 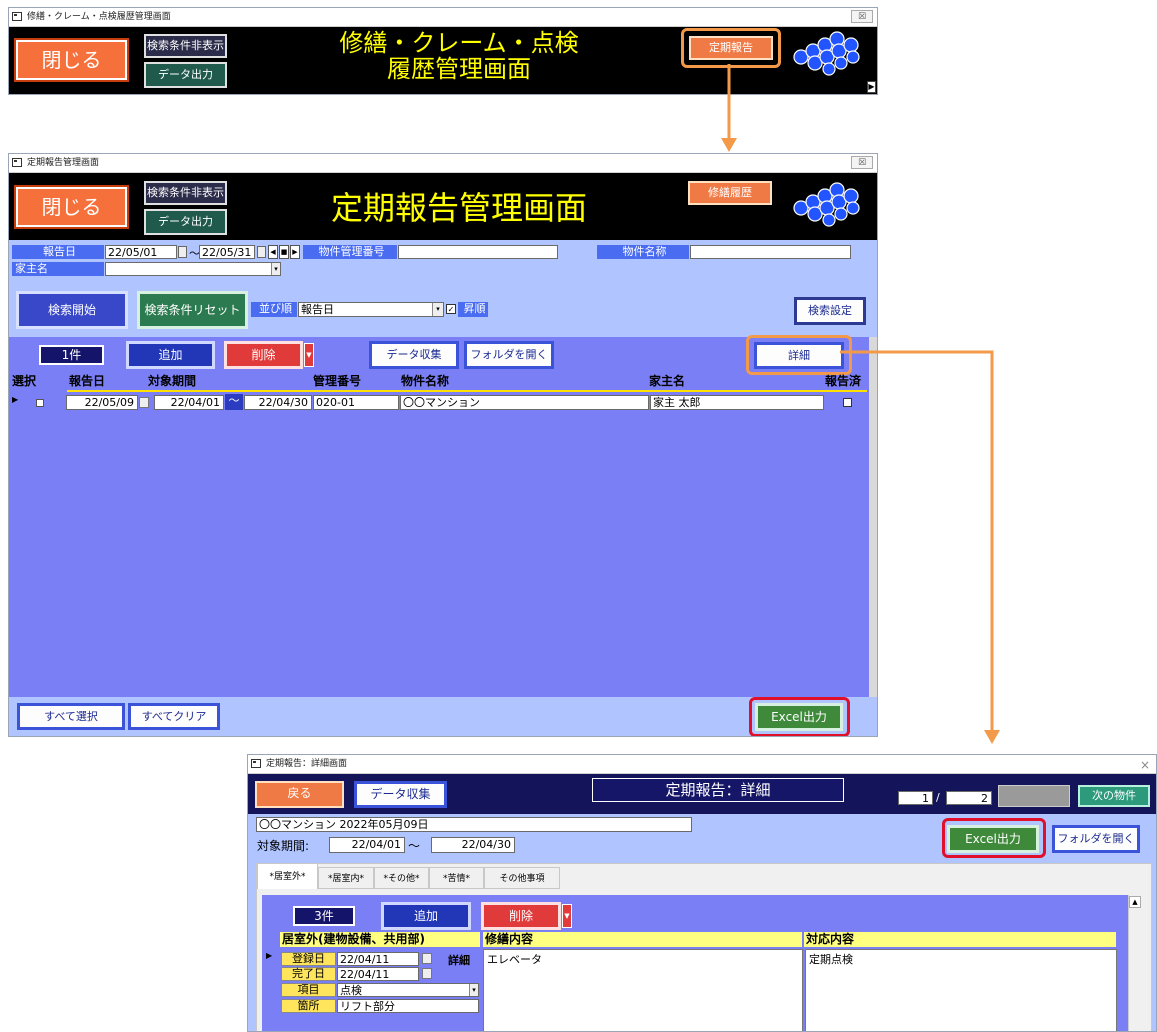 I want to click on select-all-button: すべて選択, so click(x=71, y=716).